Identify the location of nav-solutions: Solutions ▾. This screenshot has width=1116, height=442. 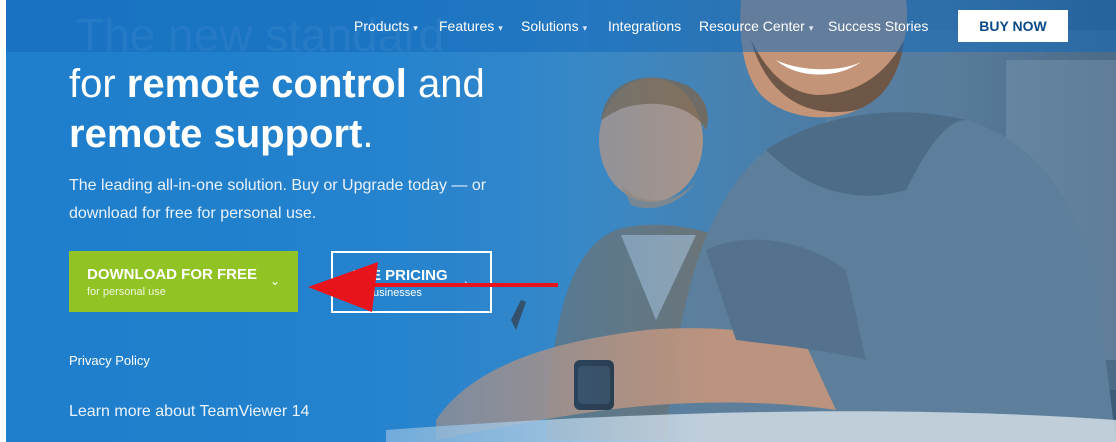
(554, 26).